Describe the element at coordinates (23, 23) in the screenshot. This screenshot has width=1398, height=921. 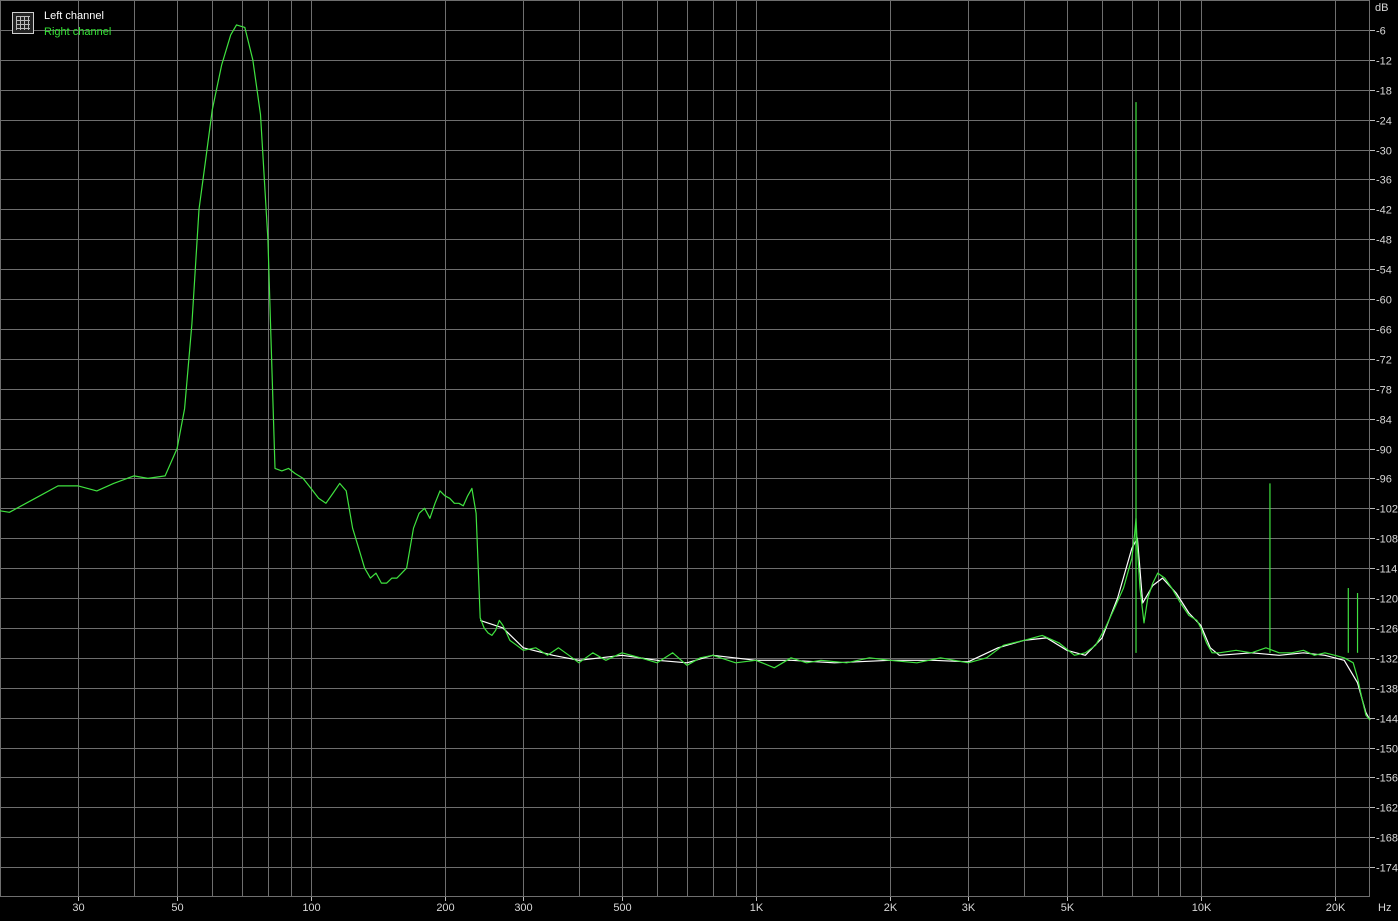
I see `spectrum-grid-icon` at that location.